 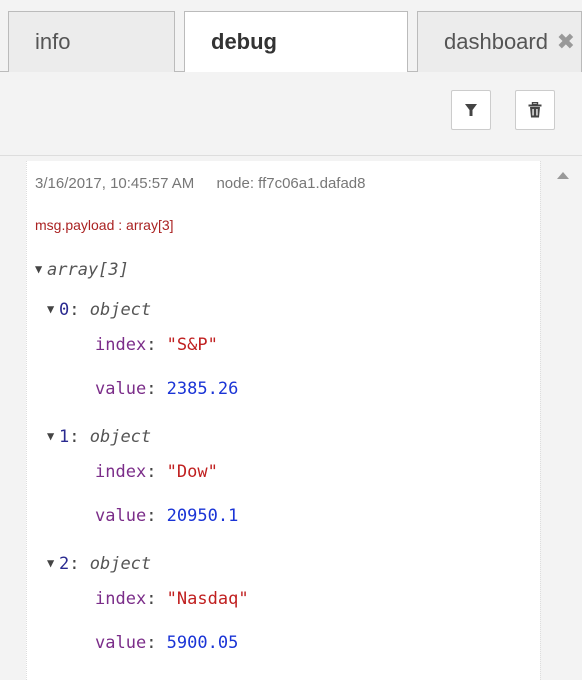 What do you see at coordinates (64, 564) in the screenshot?
I see `item-index: 2` at bounding box center [64, 564].